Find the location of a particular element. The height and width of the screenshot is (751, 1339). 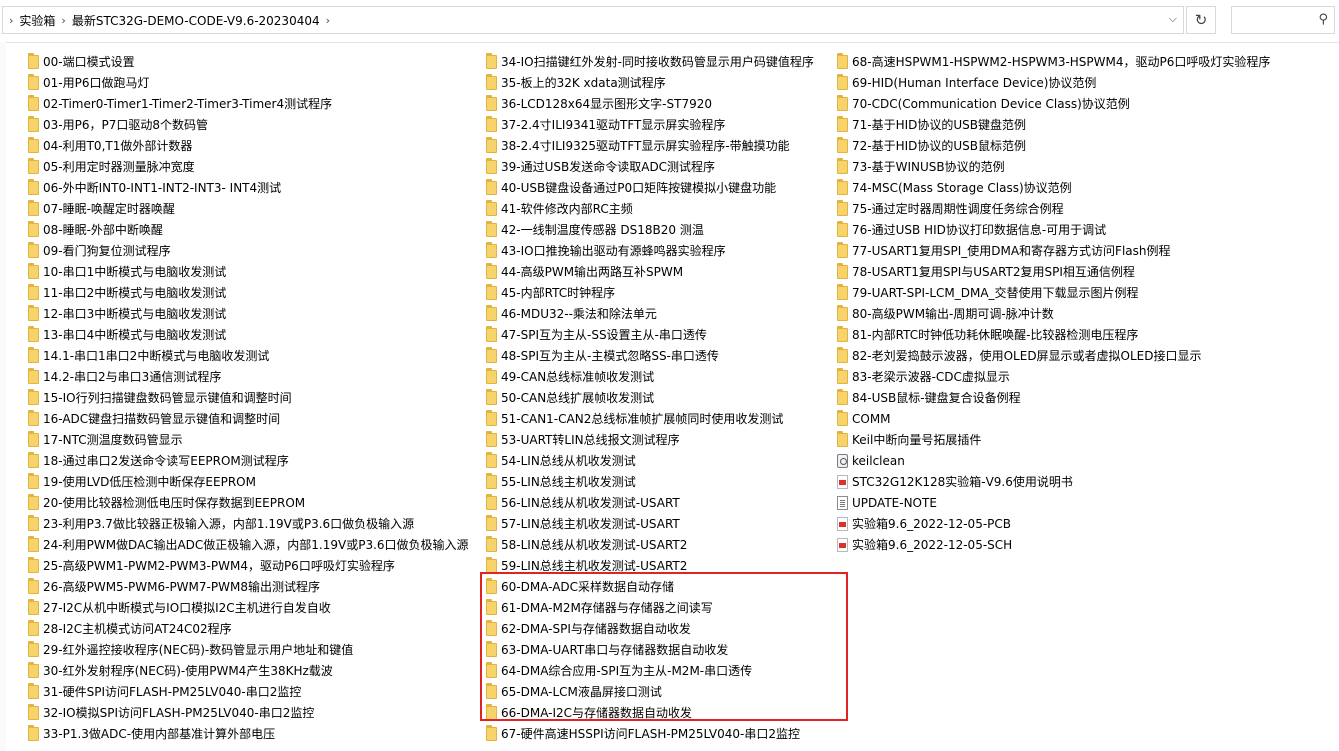

file-item: 实验箱9.6_2022-12-05-PCB is located at coordinates (924, 523).